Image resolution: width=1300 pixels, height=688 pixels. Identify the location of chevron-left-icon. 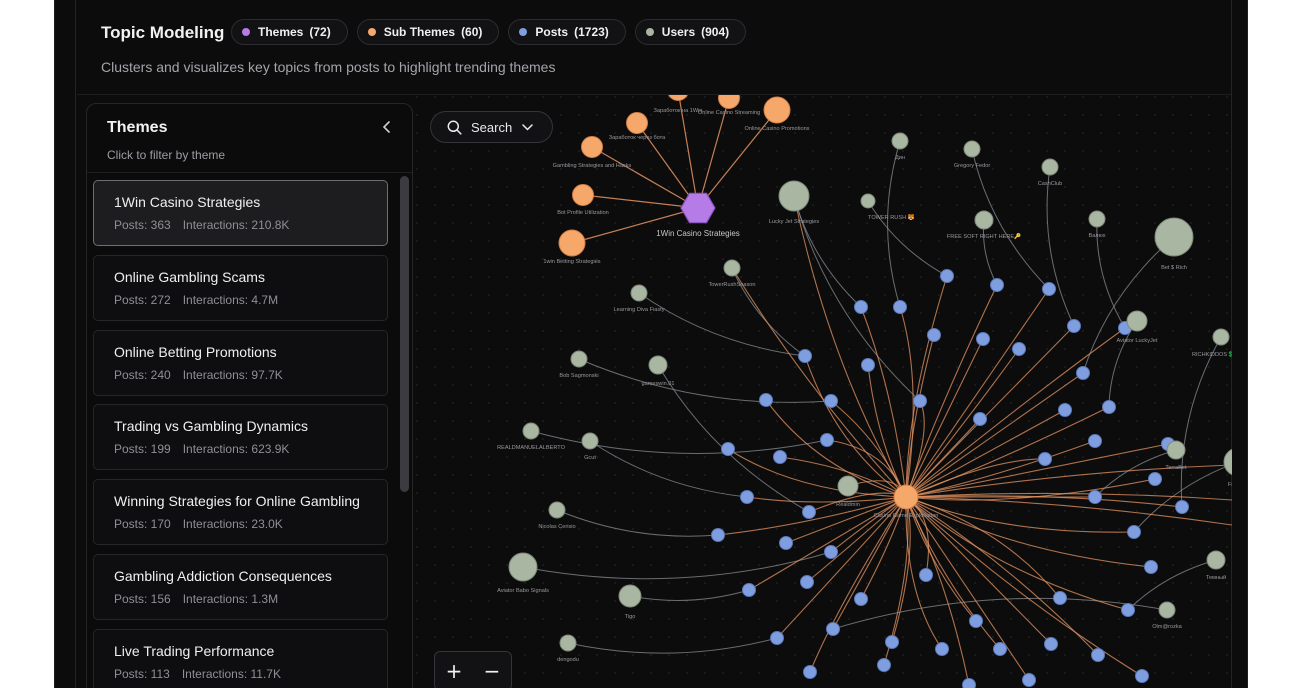
(386, 127).